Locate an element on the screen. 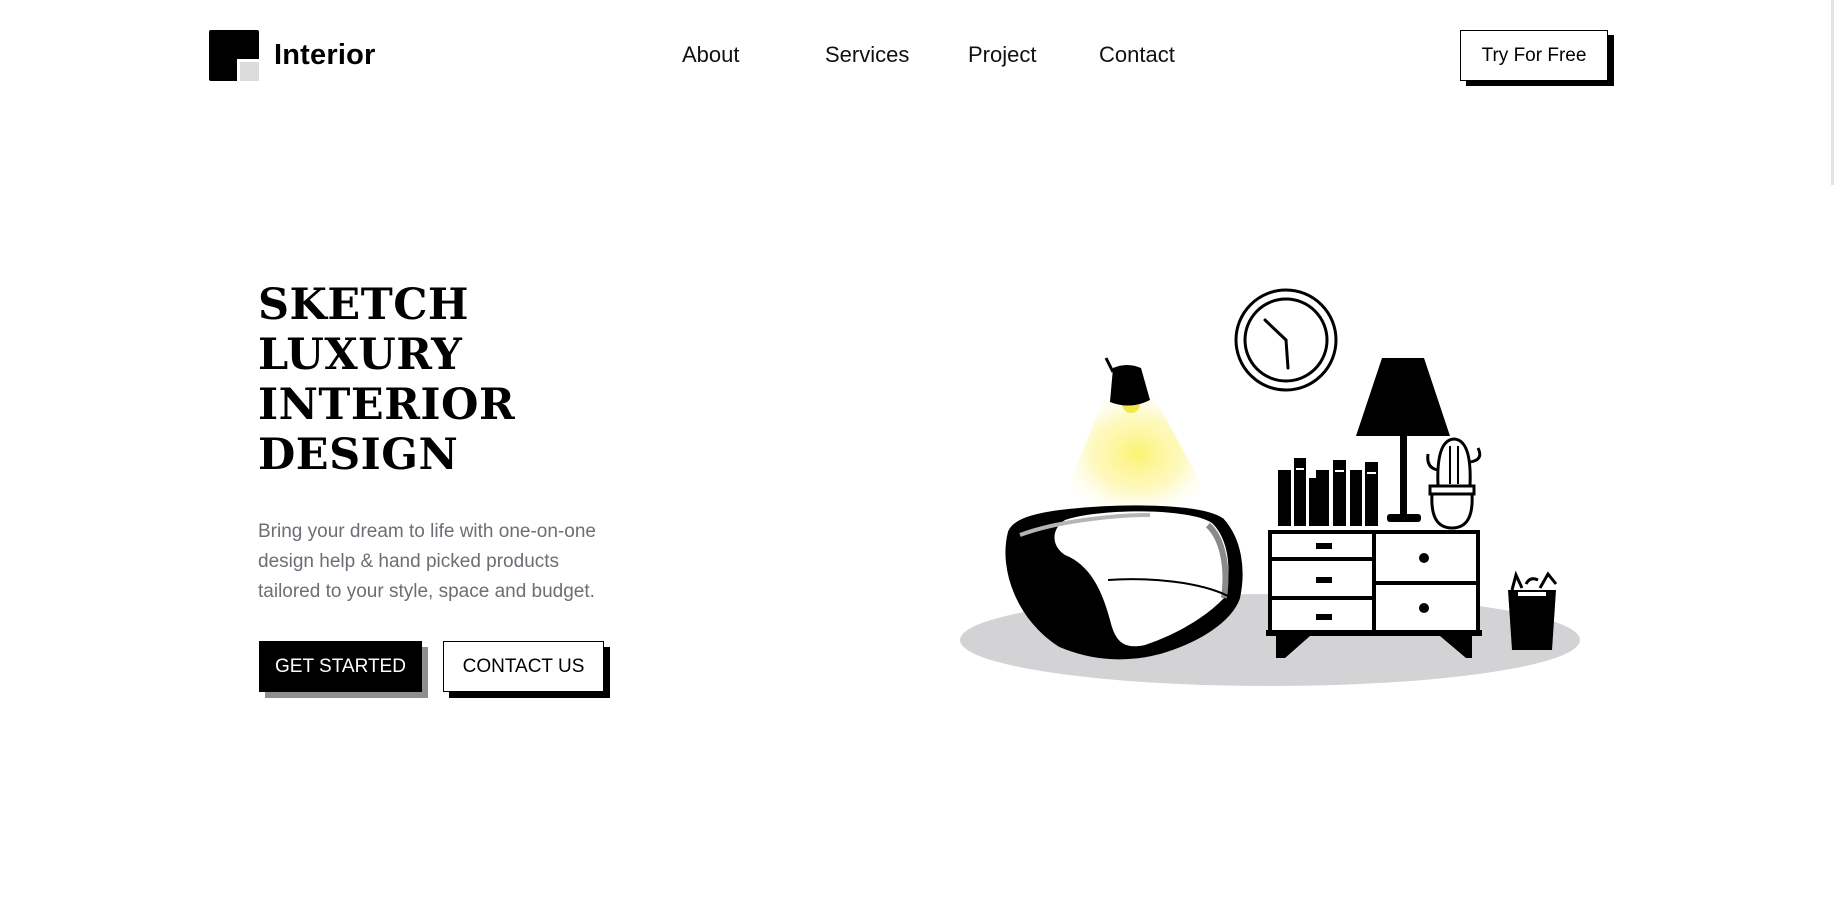 Image resolution: width=1834 pixels, height=909 pixels. cactus-pot-icon is located at coordinates (1454, 483).